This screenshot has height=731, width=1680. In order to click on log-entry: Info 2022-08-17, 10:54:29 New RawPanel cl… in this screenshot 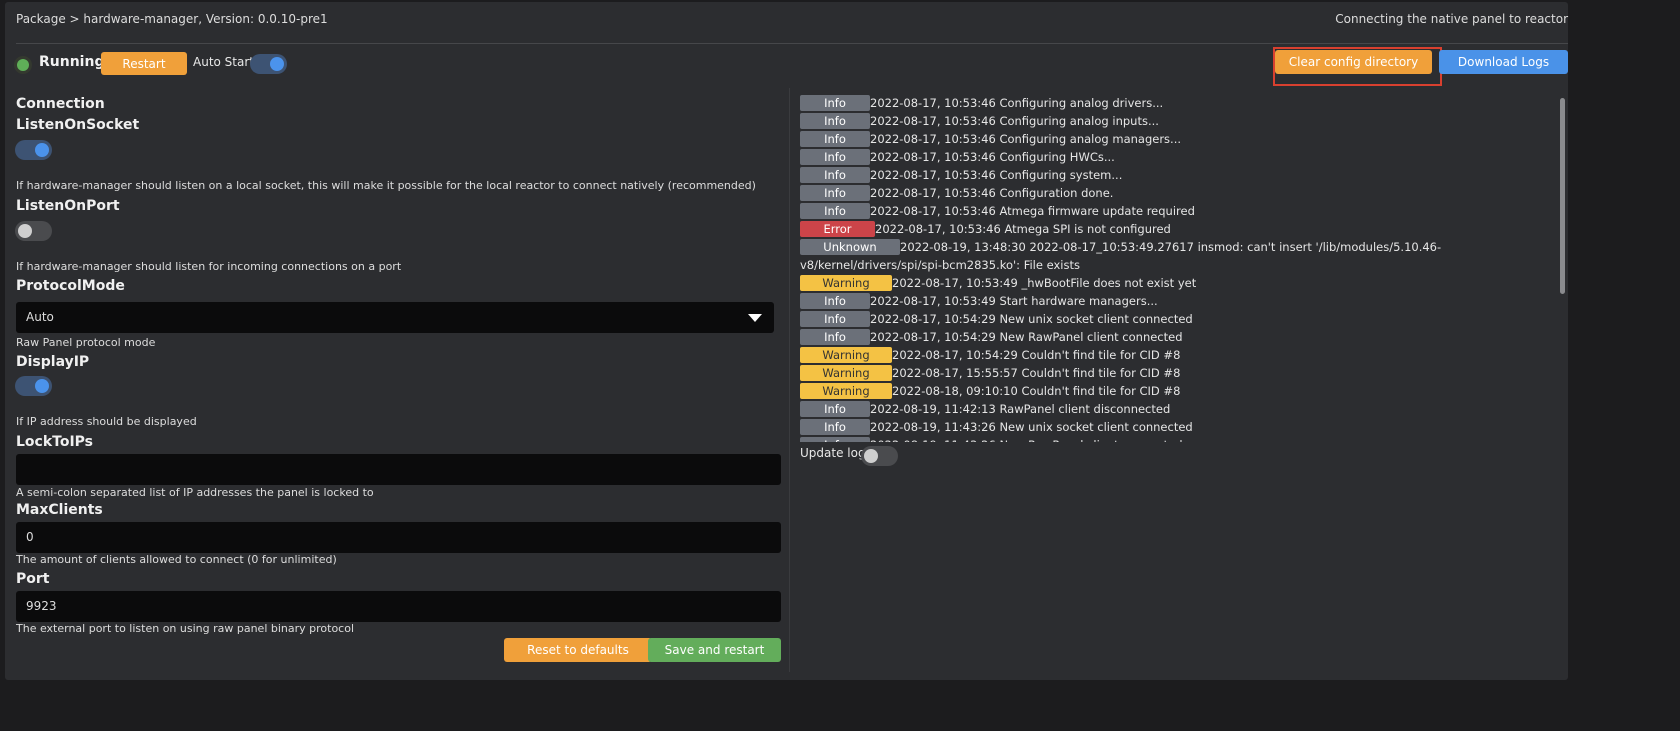, I will do `click(1178, 337)`.